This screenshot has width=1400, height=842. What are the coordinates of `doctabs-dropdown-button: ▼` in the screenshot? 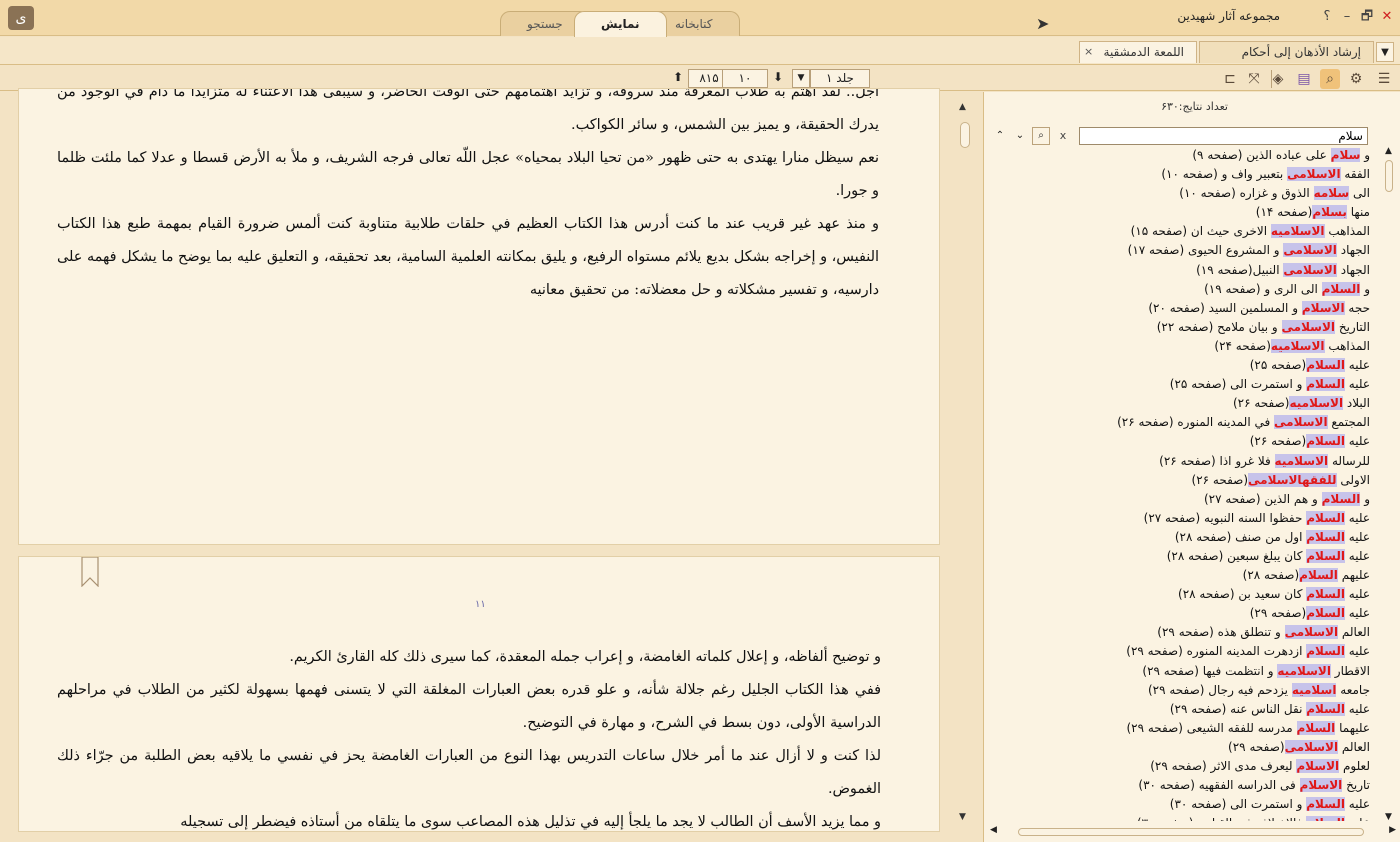 It's located at (1385, 52).